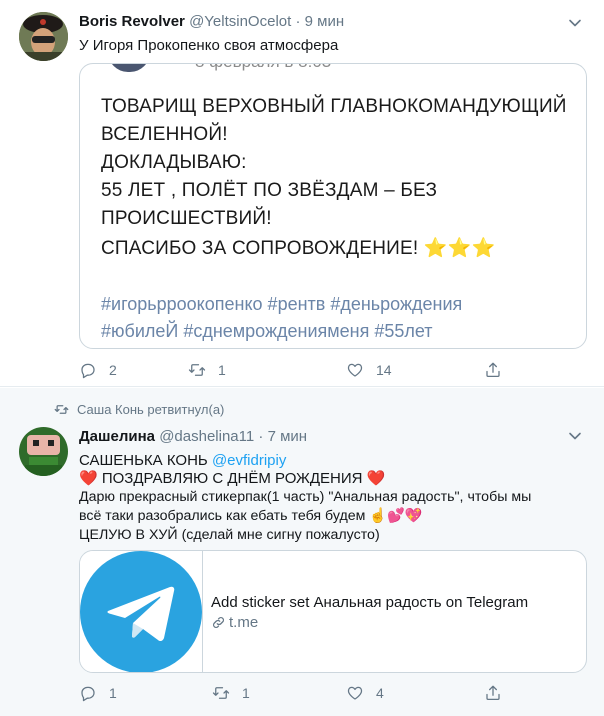  I want to click on reply-button: 2, so click(98, 370).